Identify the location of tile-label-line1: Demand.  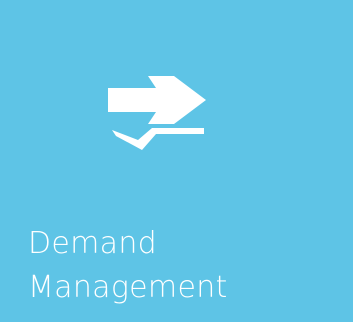
(93, 243).